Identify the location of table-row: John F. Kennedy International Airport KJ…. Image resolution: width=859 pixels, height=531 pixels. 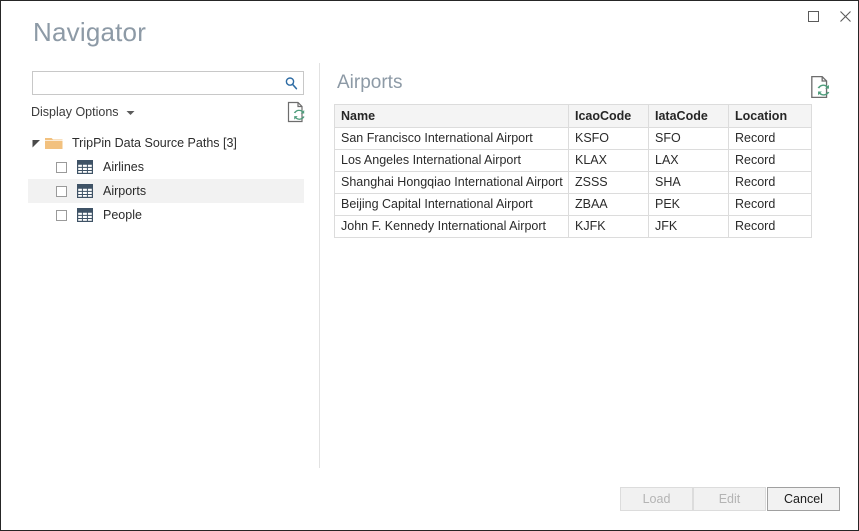
(573, 226).